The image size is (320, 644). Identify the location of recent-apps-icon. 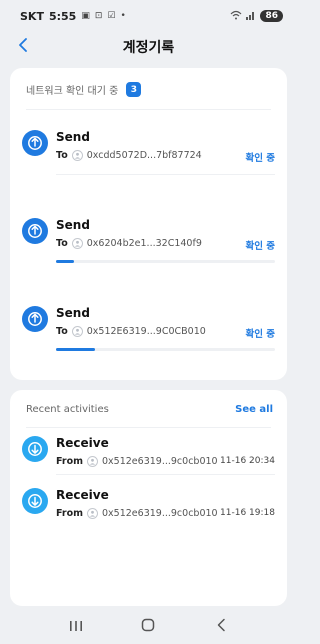
(76, 626).